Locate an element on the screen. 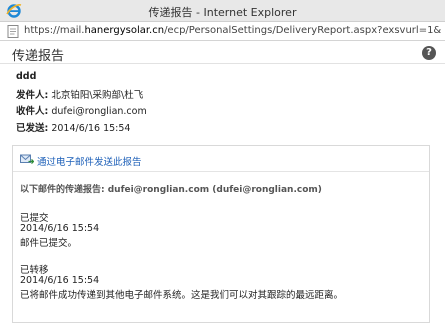 The width and height of the screenshot is (445, 330). event-detail: 邮件已提交。 is located at coordinates (49, 243).